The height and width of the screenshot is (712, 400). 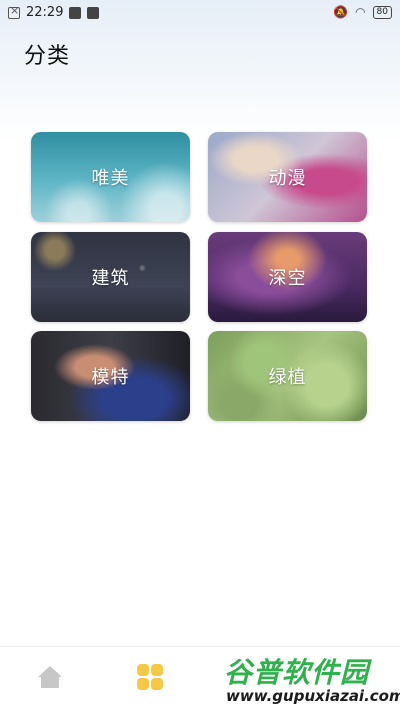 What do you see at coordinates (200, 14) in the screenshot?
I see `status-bar: 22:29 🔕 ◠ 80` at bounding box center [200, 14].